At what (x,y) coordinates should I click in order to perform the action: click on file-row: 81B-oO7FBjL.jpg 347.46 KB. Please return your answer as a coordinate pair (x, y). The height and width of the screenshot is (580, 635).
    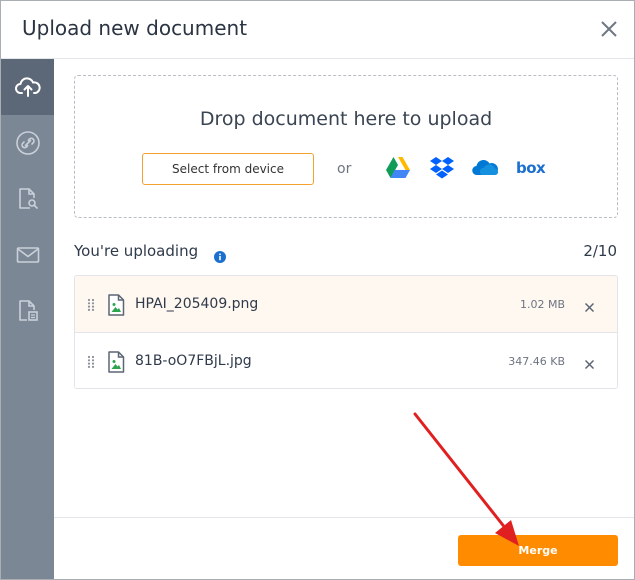
    Looking at the image, I should click on (346, 360).